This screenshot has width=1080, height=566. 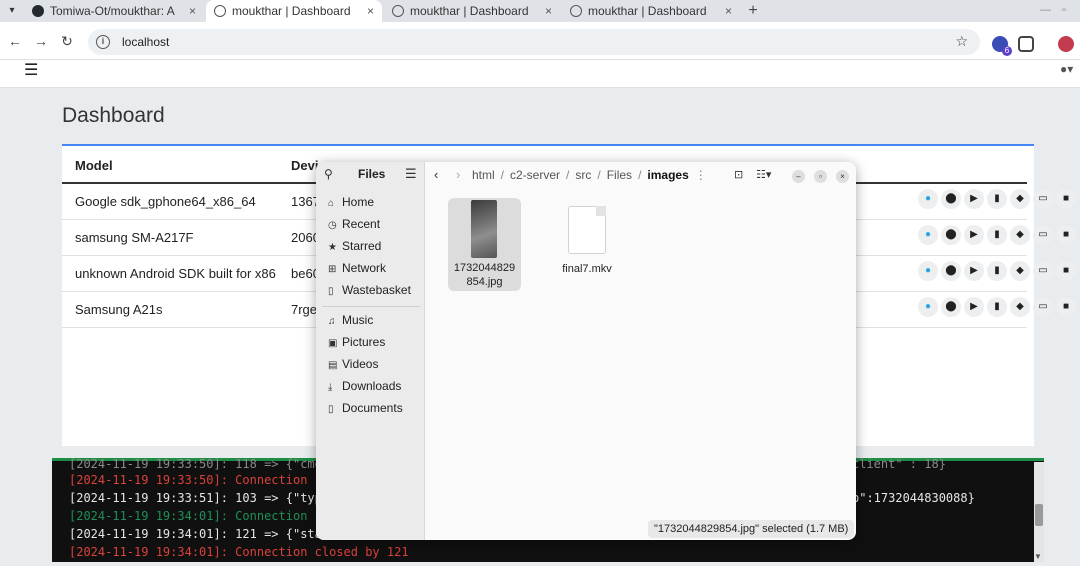 What do you see at coordinates (592, 175) in the screenshot?
I see `breadcrumb: html / c2-server / src / Files / images ⋮` at bounding box center [592, 175].